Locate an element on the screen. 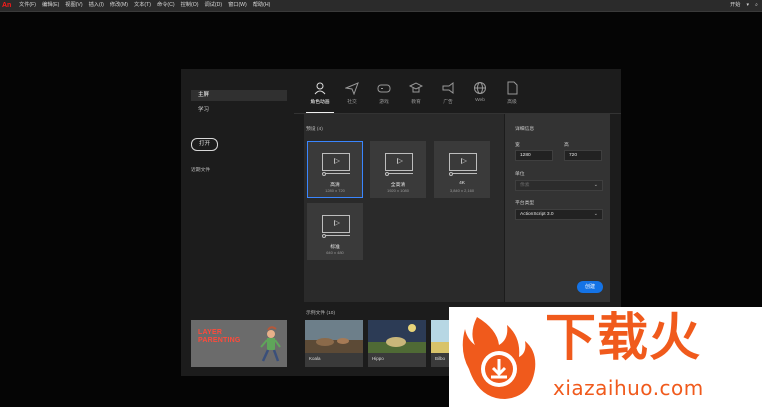 The height and width of the screenshot is (407, 762). menu-insert: 插入(I) is located at coordinates (96, 5).